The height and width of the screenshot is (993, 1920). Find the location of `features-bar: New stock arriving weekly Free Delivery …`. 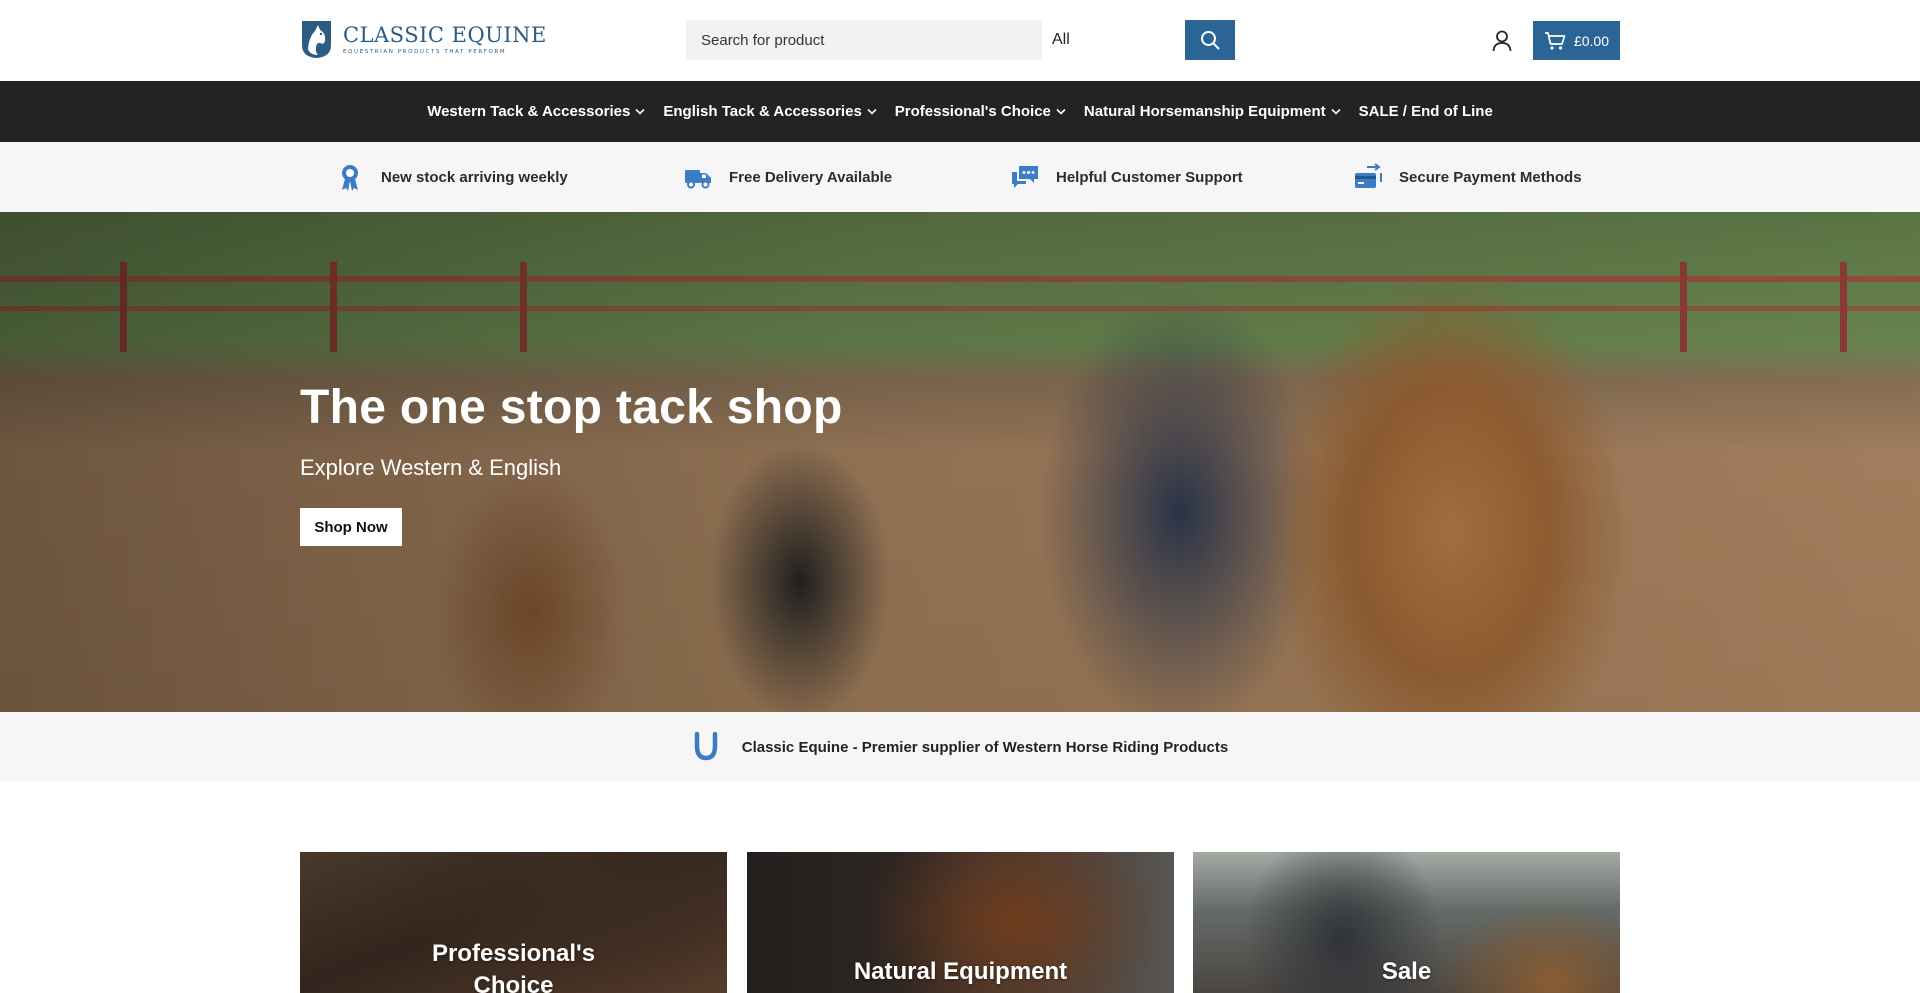

features-bar: New stock arriving weekly Free Delivery … is located at coordinates (960, 177).